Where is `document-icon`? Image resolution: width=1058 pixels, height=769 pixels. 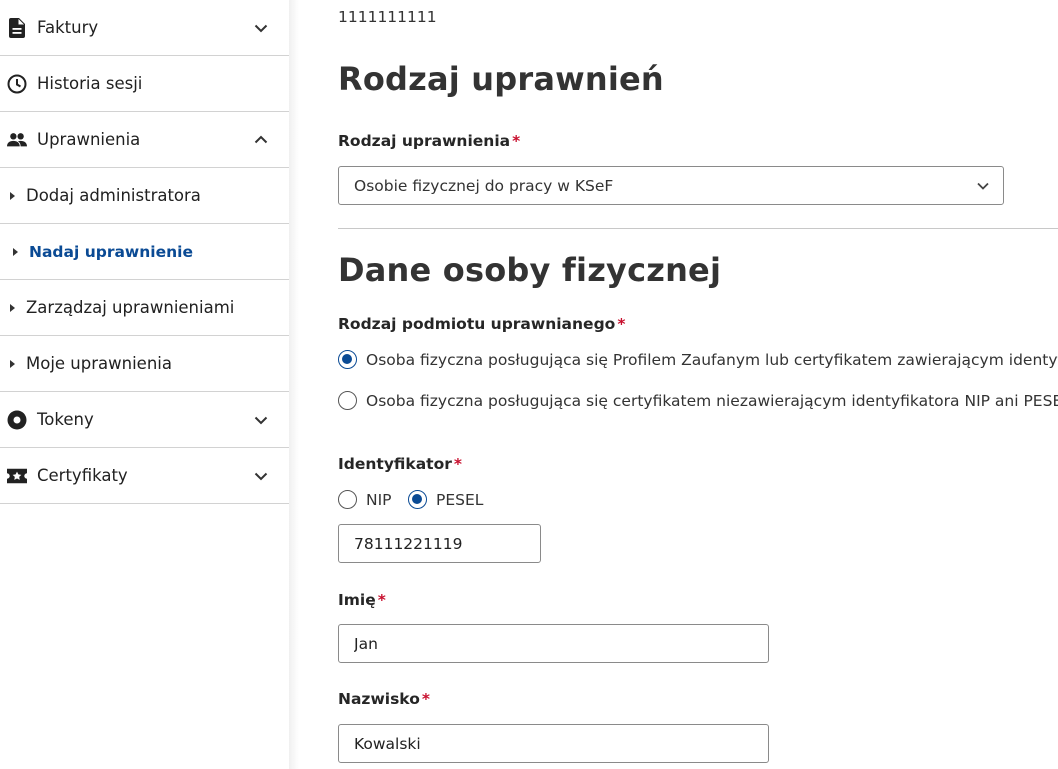 document-icon is located at coordinates (17, 27).